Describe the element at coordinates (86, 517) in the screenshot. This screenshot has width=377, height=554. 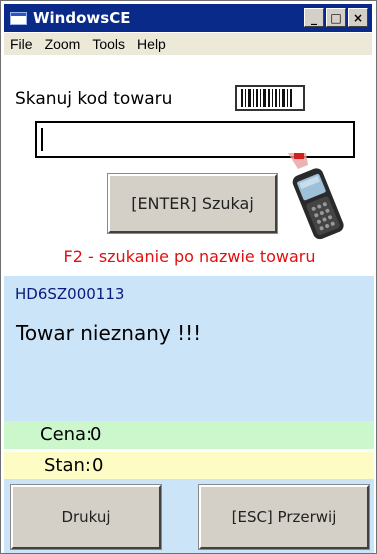
I see `print-button: Drukuj` at that location.